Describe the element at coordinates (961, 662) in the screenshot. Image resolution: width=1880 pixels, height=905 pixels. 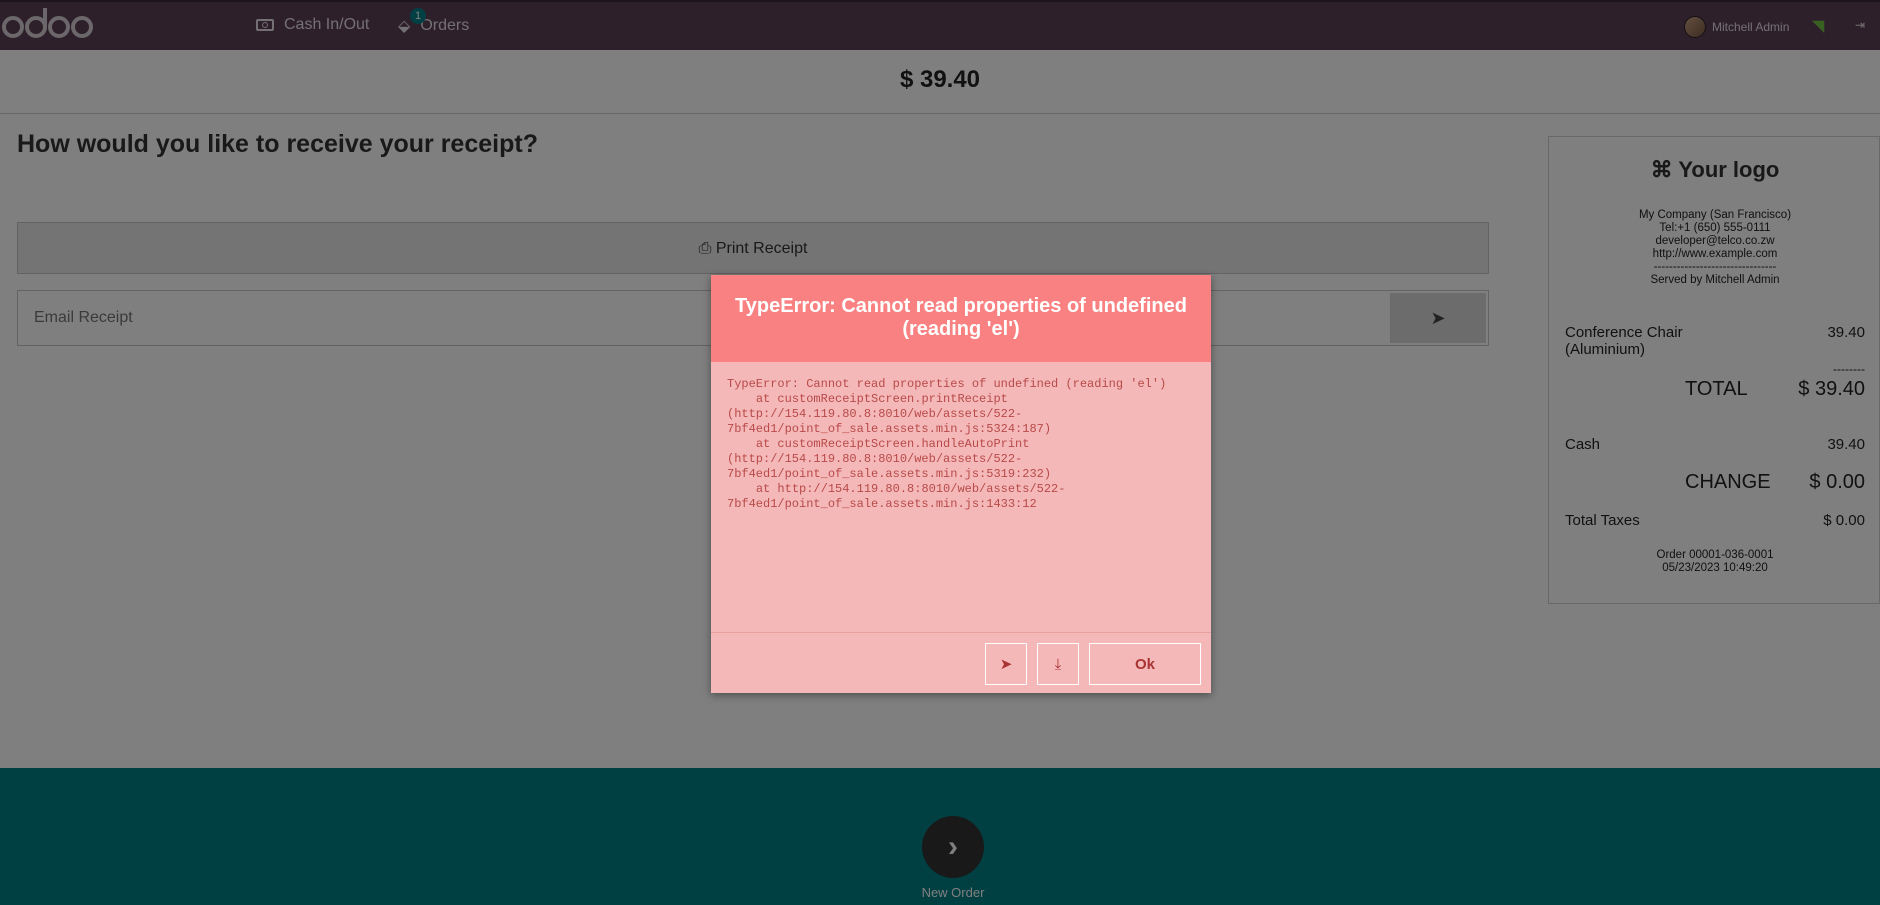
I see `error-dialog-footer: ➤ ⤓ Ok` at that location.